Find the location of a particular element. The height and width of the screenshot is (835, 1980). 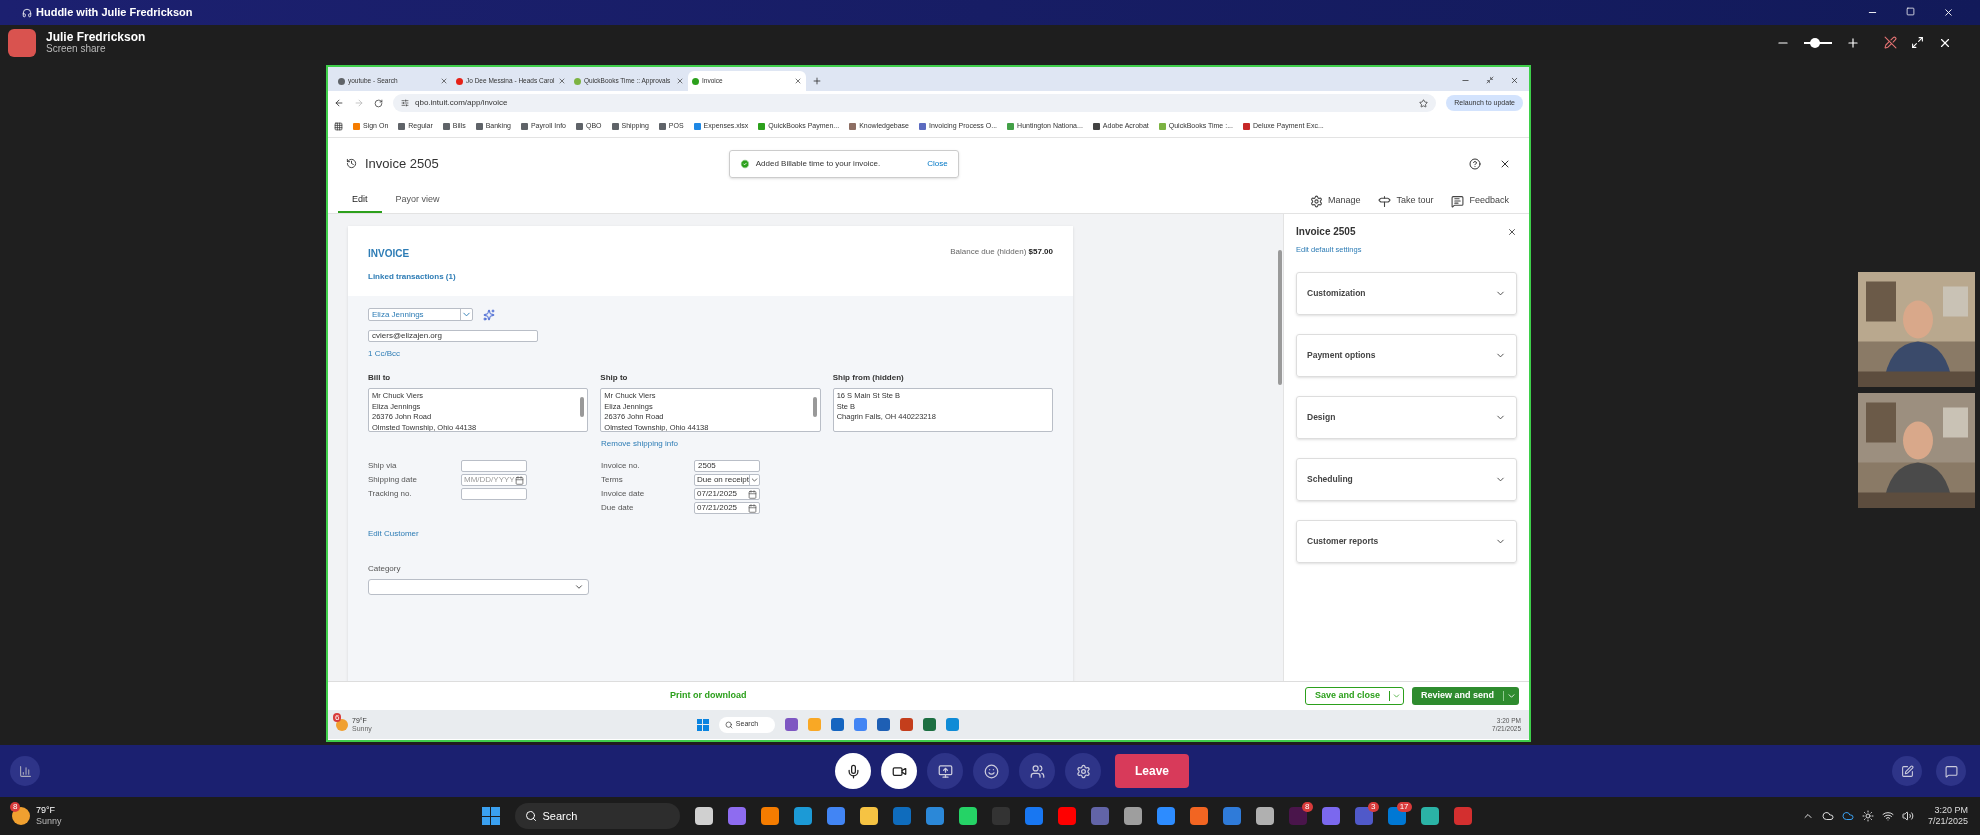

stats-button is located at coordinates (25, 771).